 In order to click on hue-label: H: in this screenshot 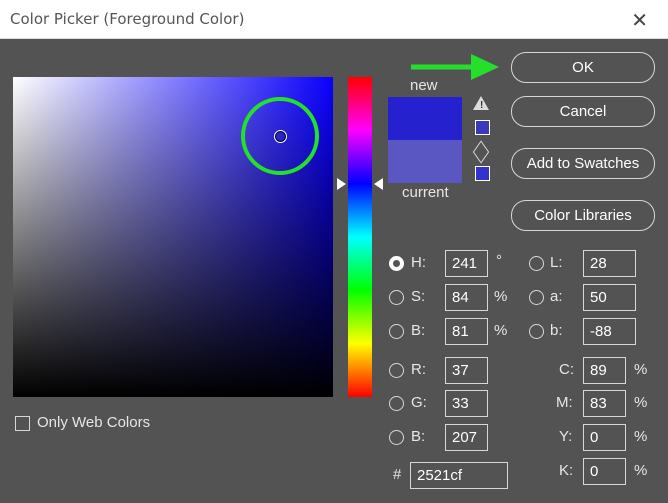, I will do `click(418, 262)`.